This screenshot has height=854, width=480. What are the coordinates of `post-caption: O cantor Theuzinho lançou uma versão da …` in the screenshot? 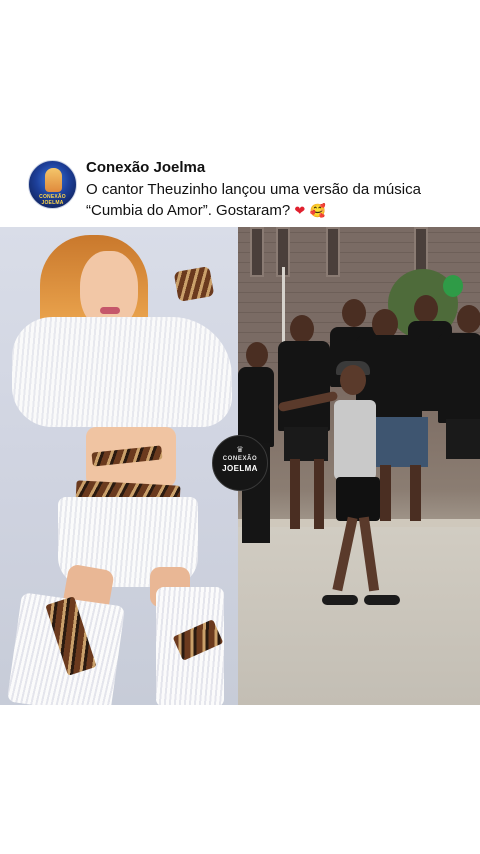 It's located at (281, 200).